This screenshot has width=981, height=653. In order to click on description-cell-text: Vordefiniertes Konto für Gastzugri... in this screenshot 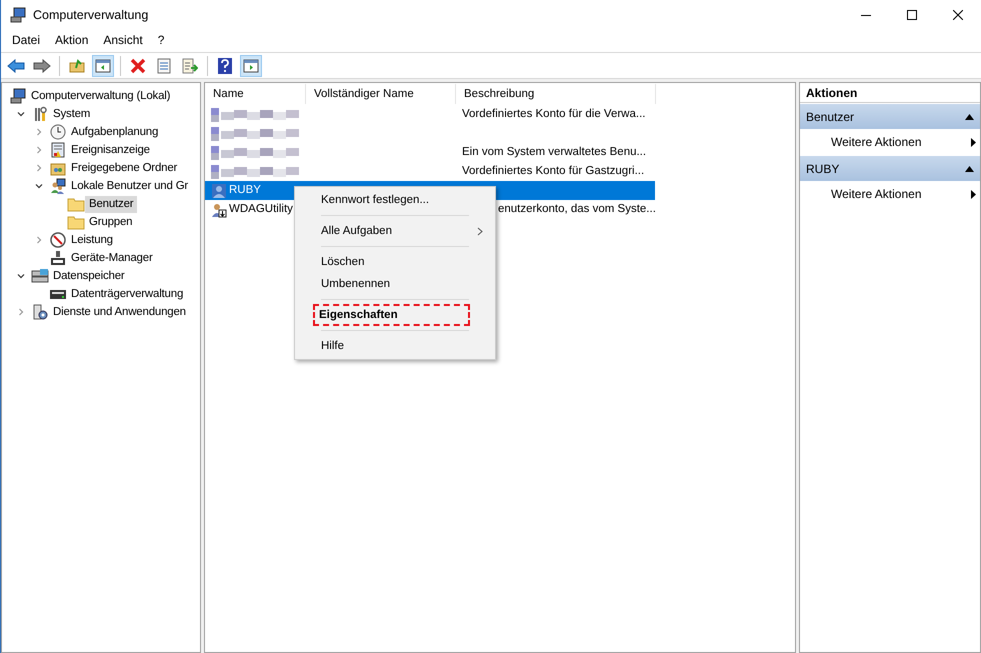, I will do `click(552, 171)`.